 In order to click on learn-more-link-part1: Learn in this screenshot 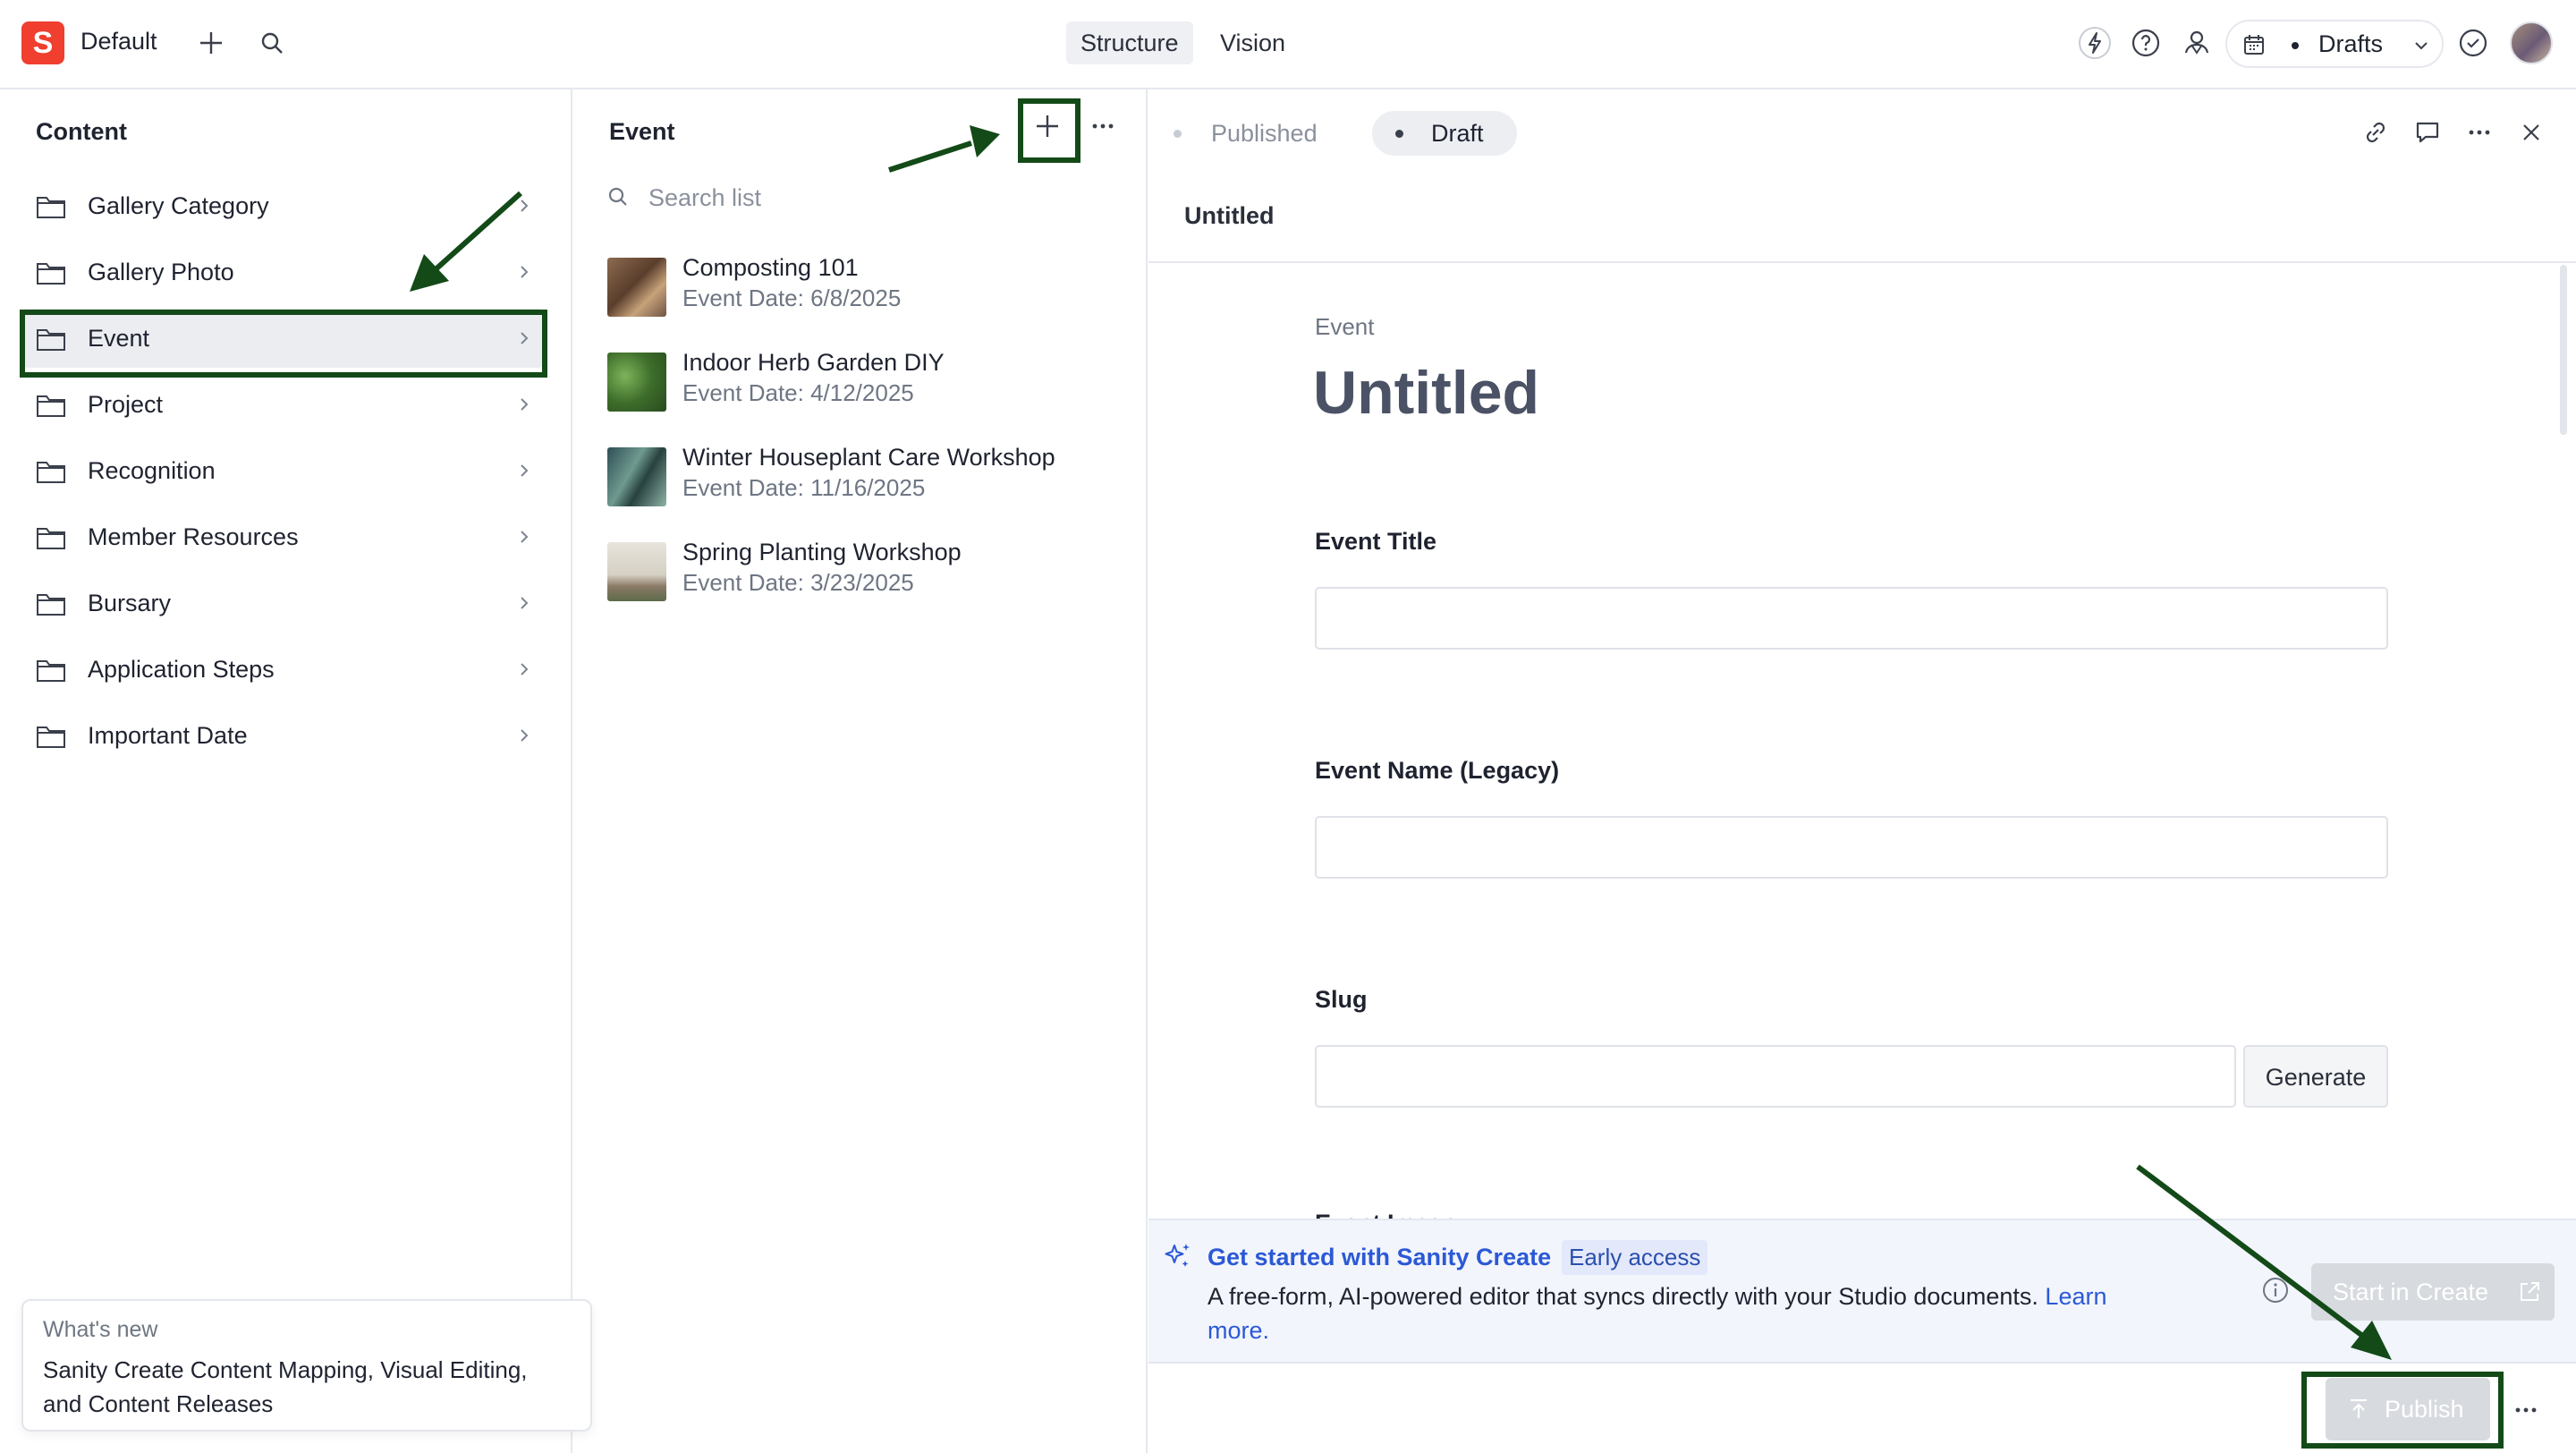, I will do `click(2075, 1296)`.